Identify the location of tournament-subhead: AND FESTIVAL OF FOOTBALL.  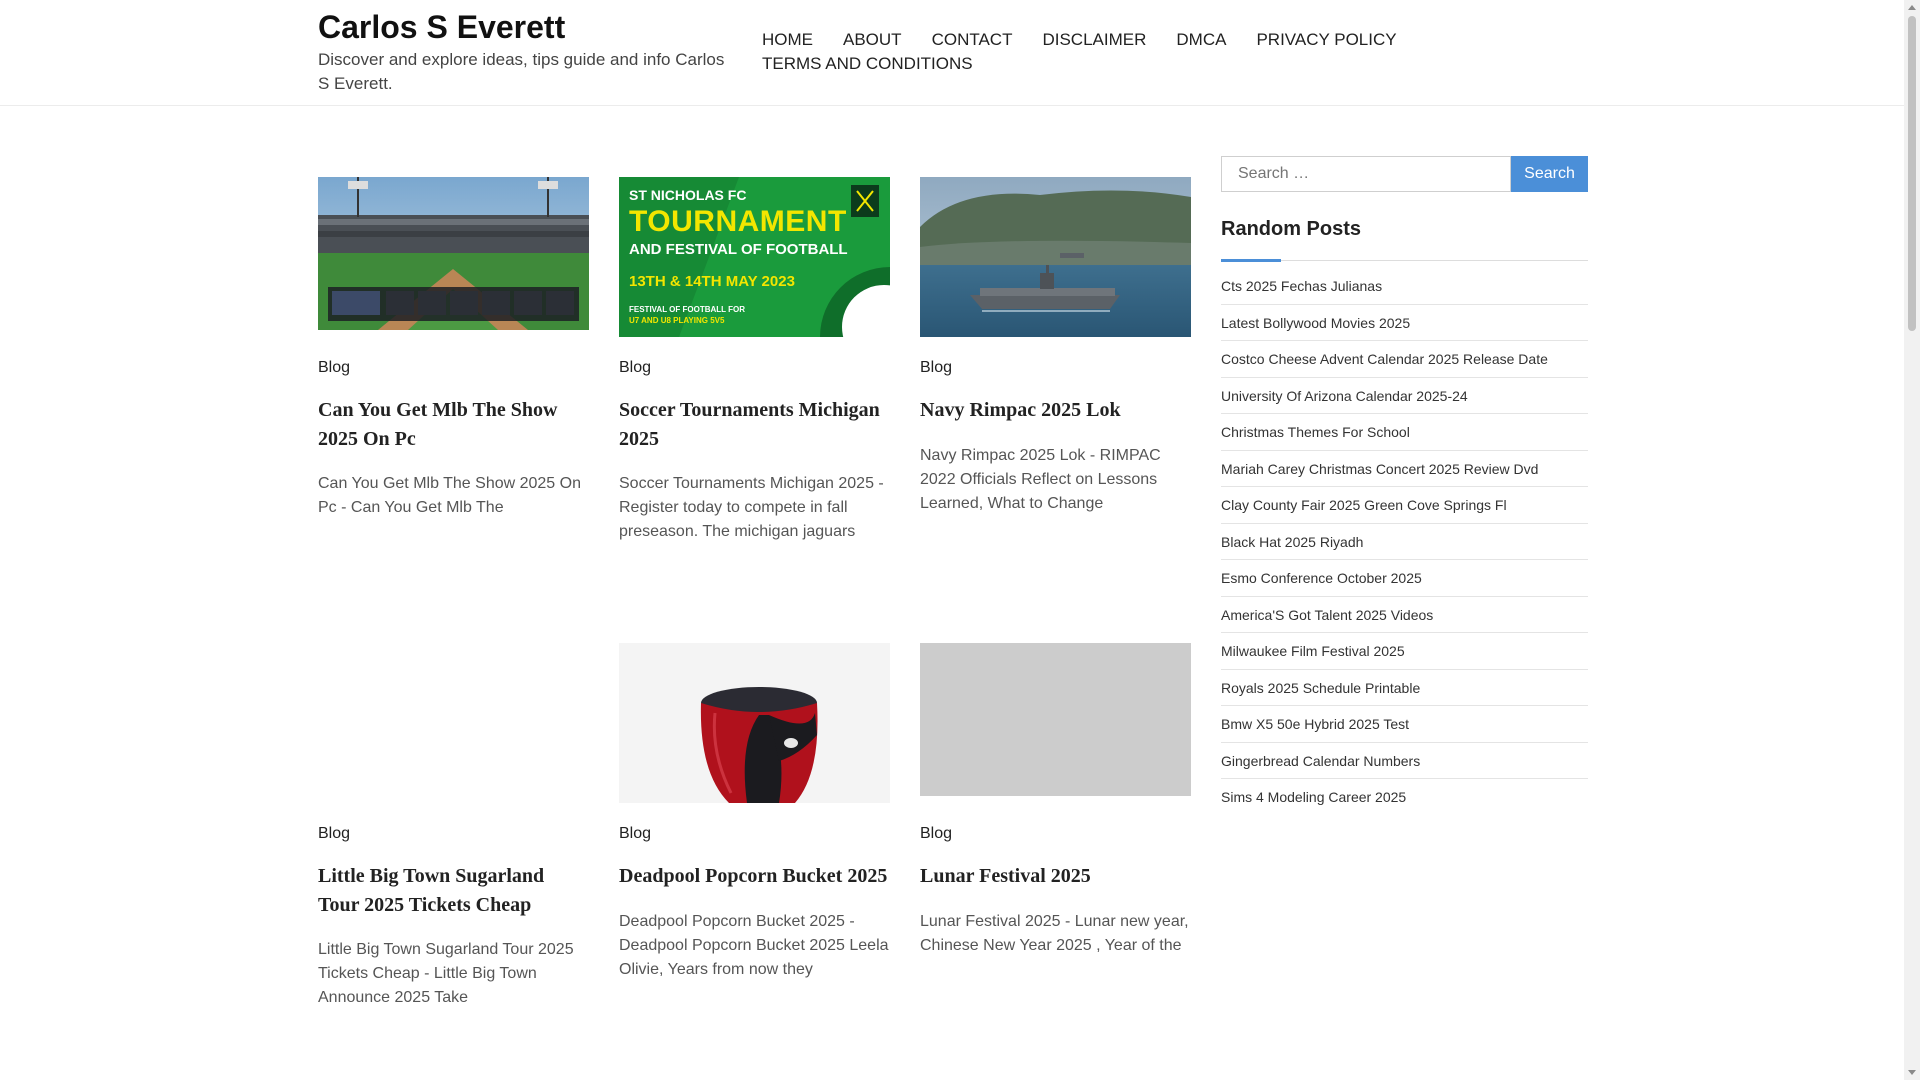
(738, 249).